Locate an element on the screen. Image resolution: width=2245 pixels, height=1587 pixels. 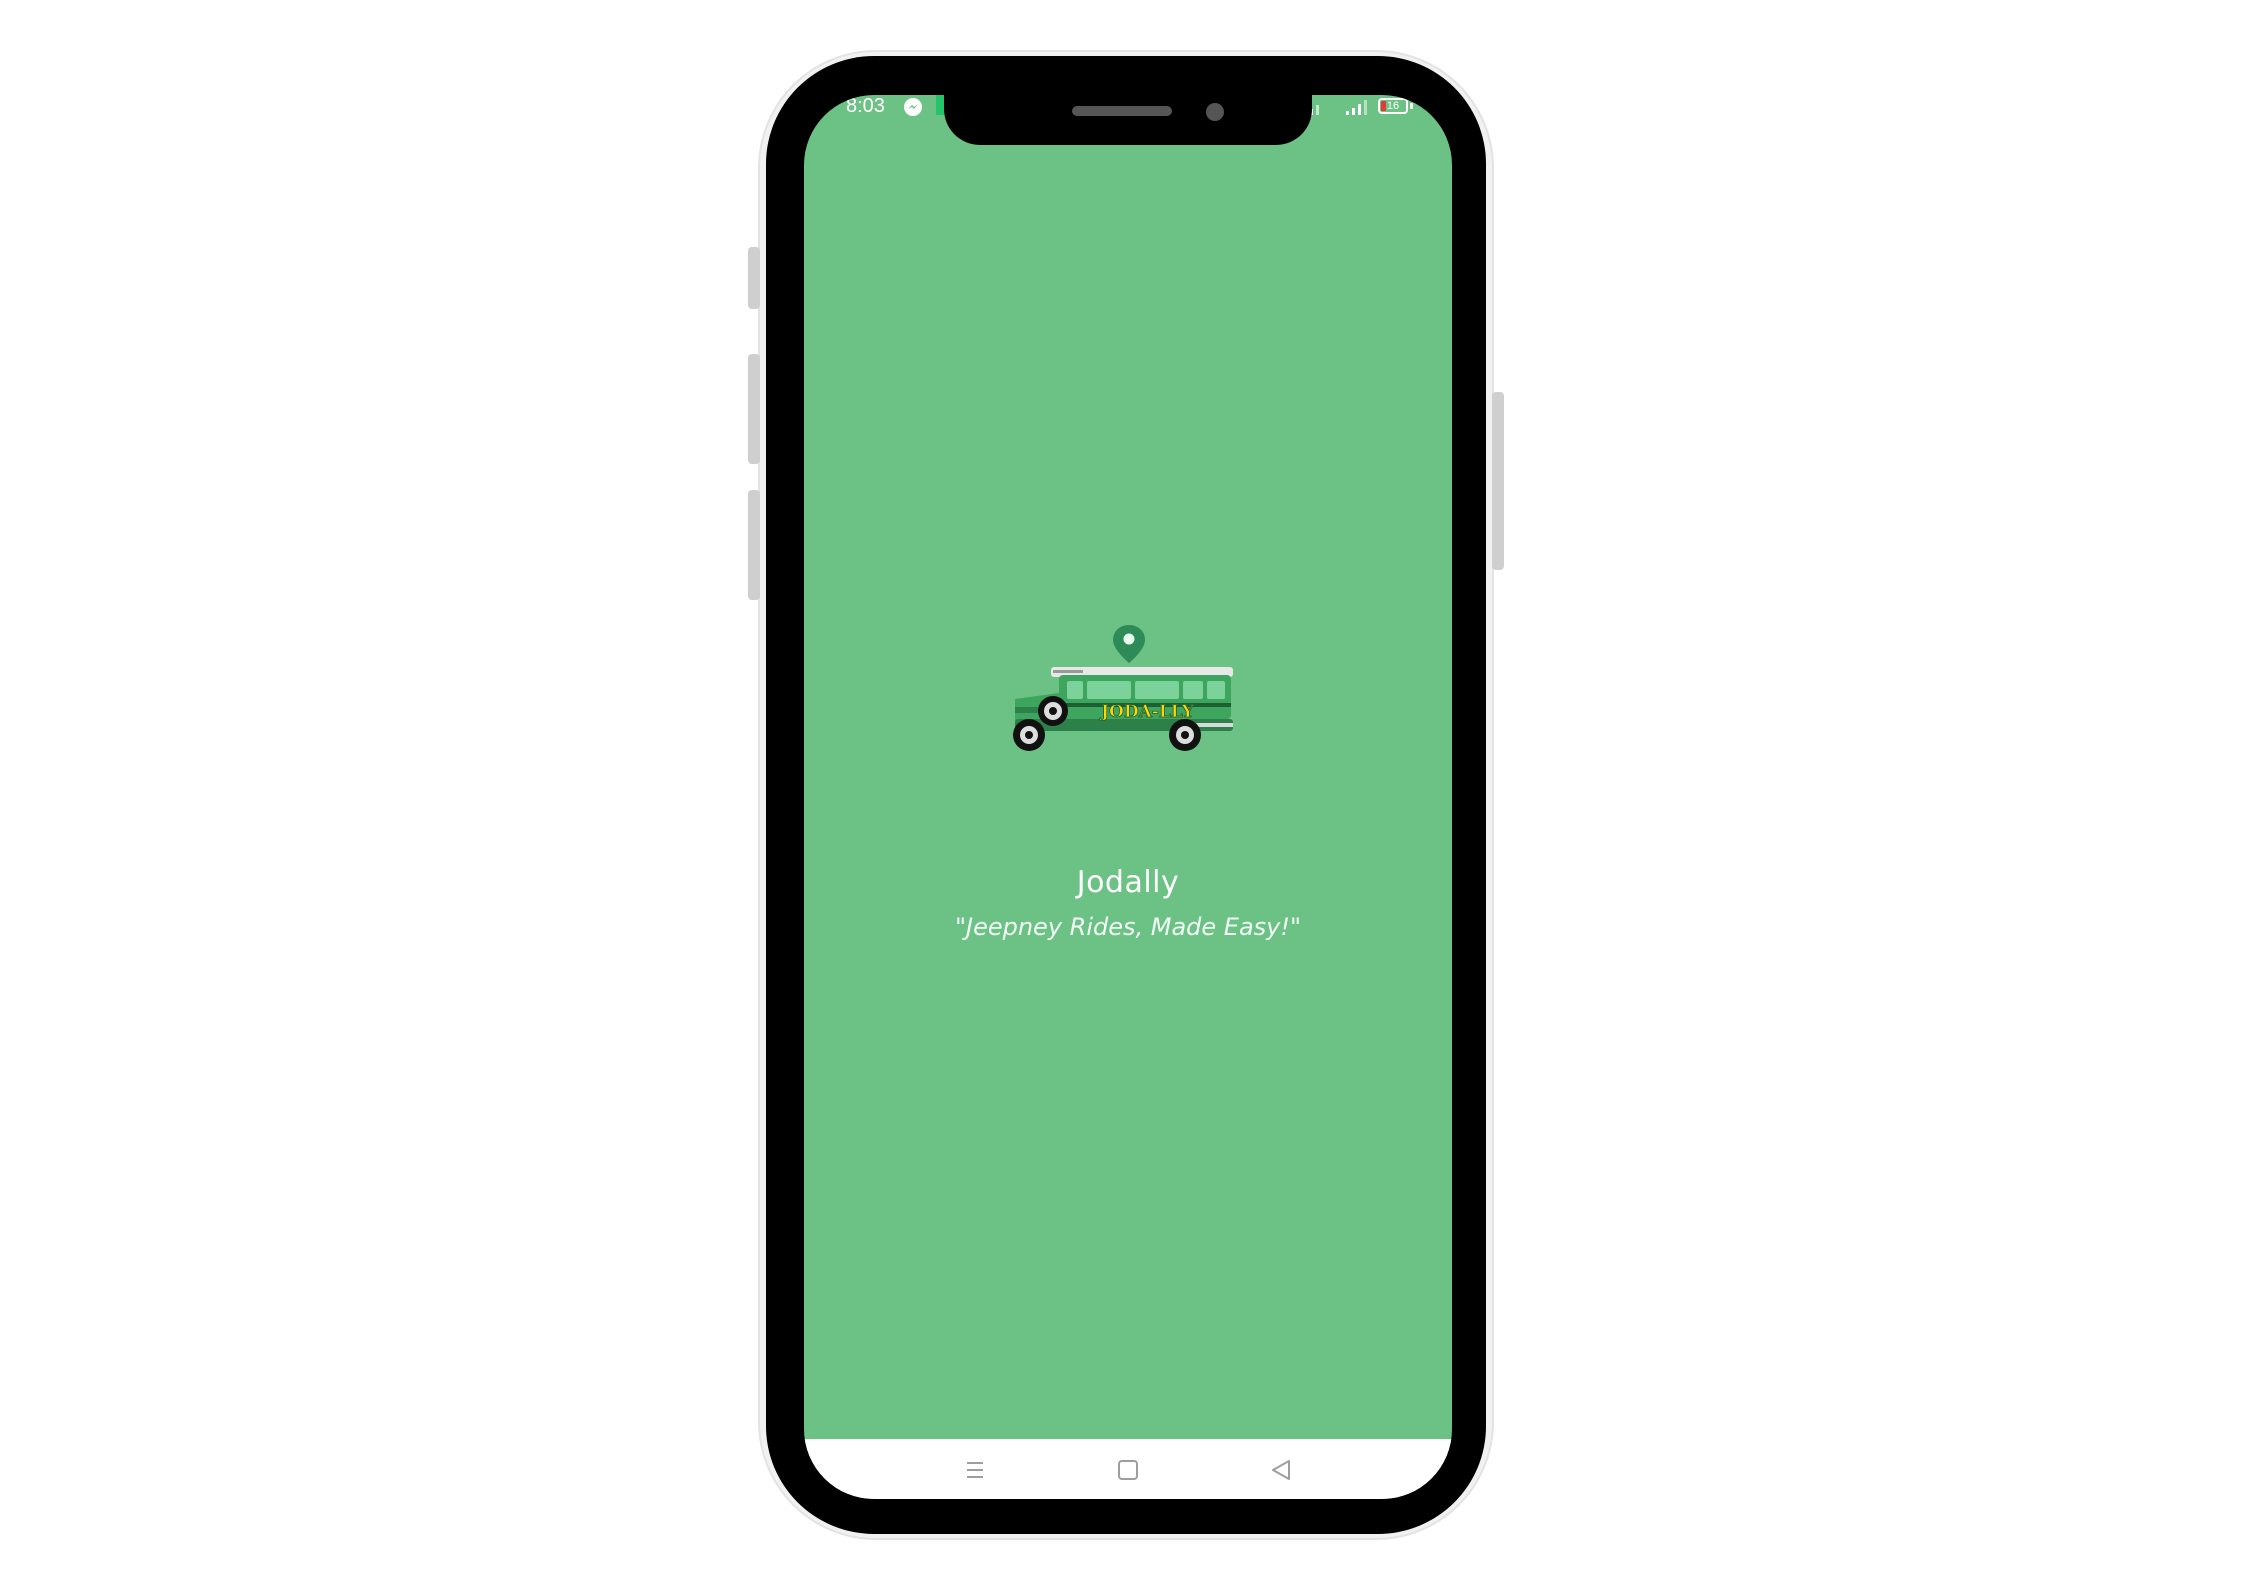
app-tagline: "Jeepney Rides, Made Easy!" is located at coordinates (1128, 927).